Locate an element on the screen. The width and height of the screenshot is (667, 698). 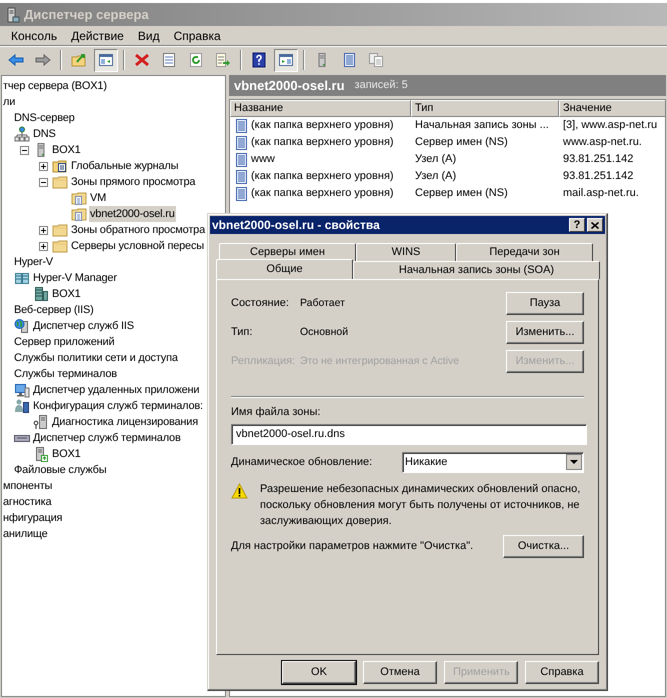
table-cell: mail.asp-net.ru. is located at coordinates (601, 193).